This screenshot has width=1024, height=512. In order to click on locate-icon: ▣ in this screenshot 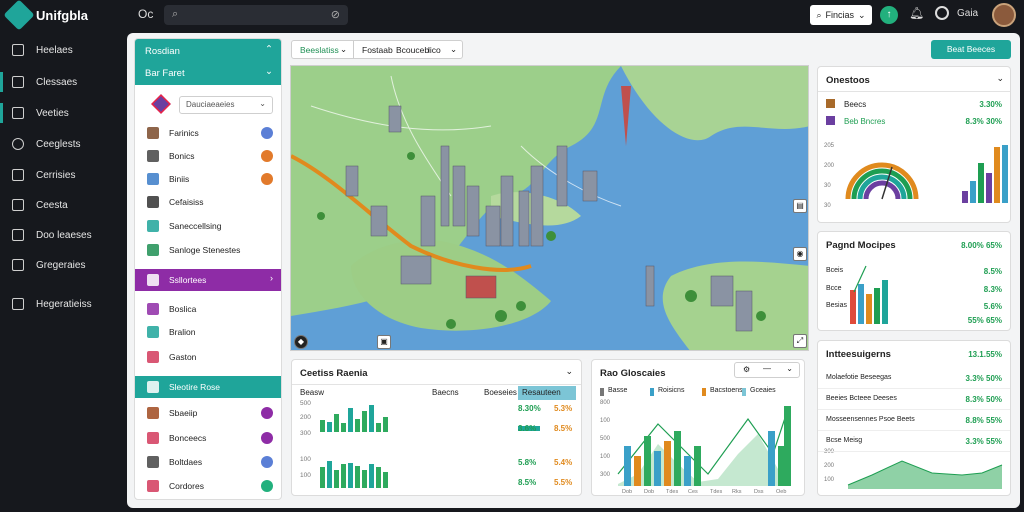, I will do `click(384, 342)`.